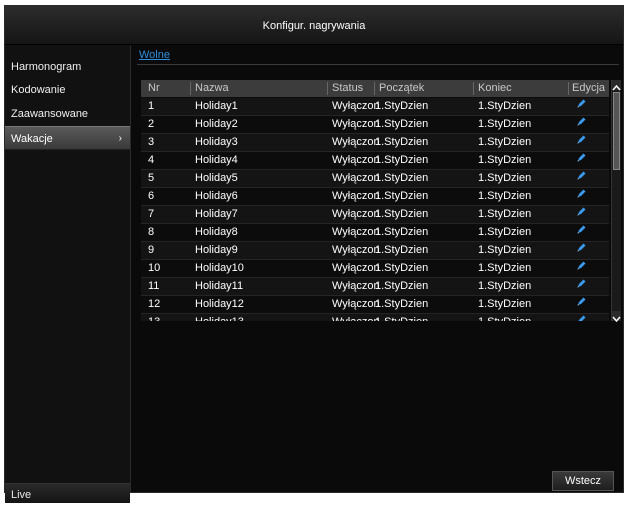 The image size is (627, 506). Describe the element at coordinates (219, 286) in the screenshot. I see `cell-name: Holiday11` at that location.